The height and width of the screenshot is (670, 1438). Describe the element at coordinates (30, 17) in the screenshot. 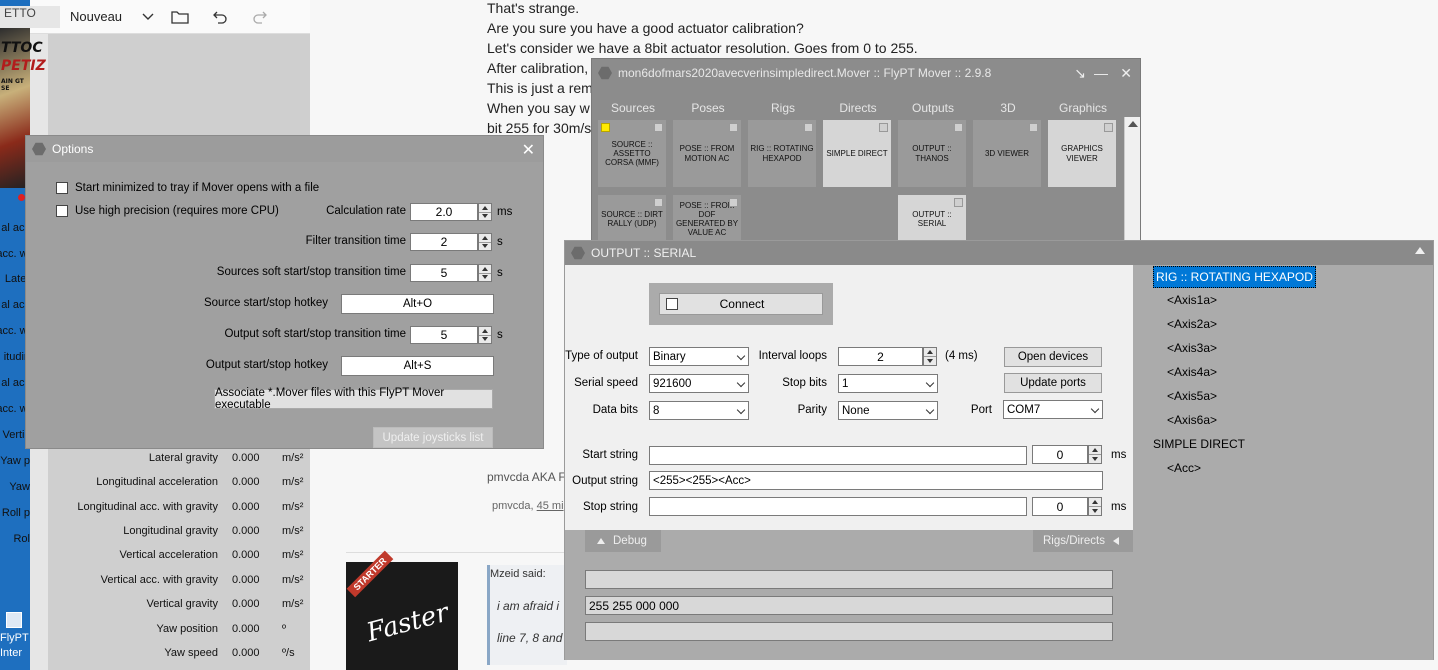

I see `tab-etto: ETTO` at that location.